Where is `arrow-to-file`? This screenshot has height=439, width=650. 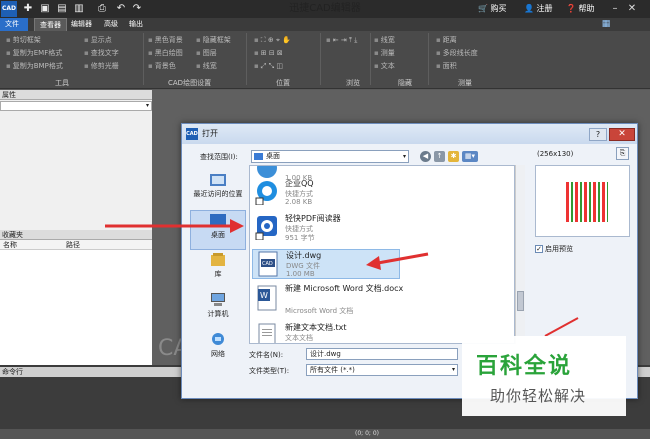
arrow-to-file is located at coordinates (403, 258).